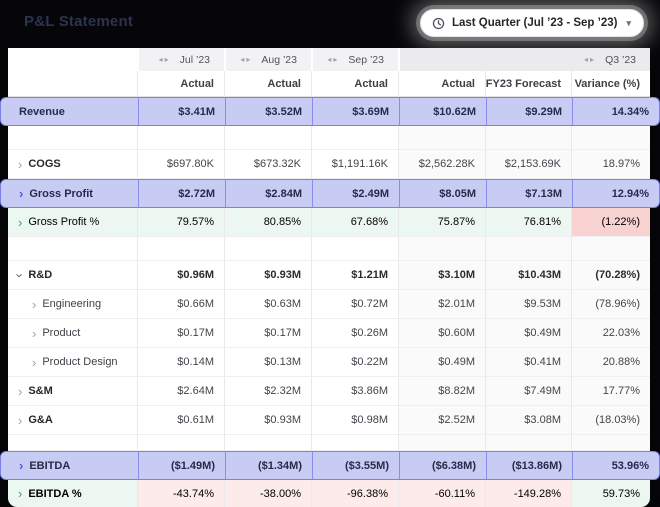 The image size is (660, 507). Describe the element at coordinates (610, 222) in the screenshot. I see `value-cell: (1.22%)` at that location.